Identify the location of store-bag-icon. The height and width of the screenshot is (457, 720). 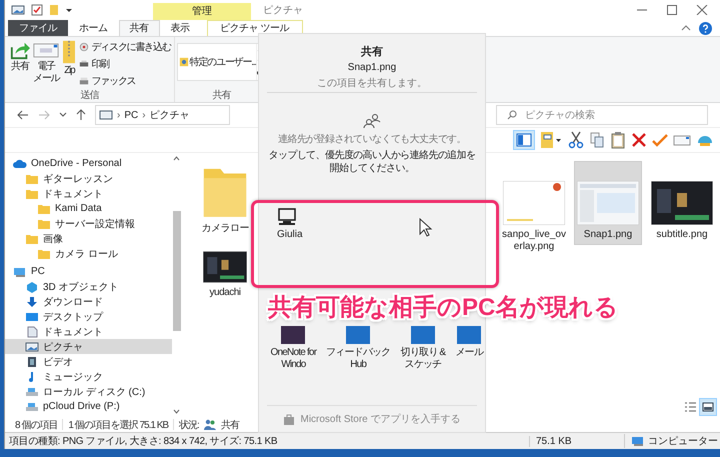
(289, 418).